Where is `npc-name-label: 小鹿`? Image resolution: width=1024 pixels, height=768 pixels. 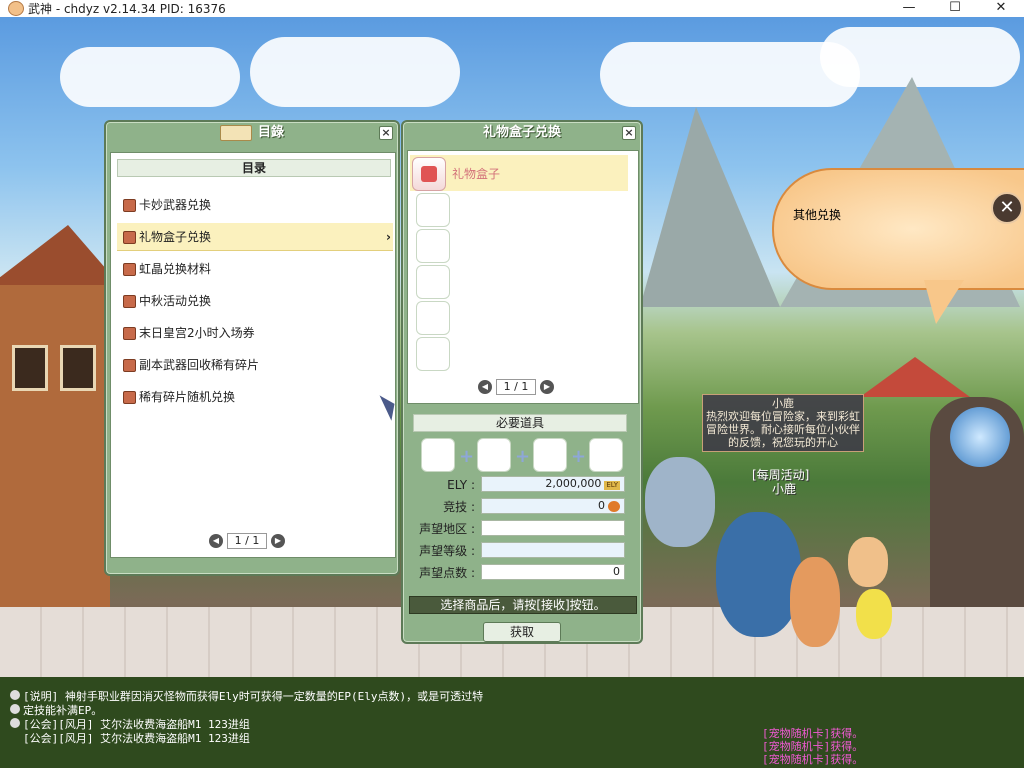
npc-name-label: 小鹿 is located at coordinates (784, 489).